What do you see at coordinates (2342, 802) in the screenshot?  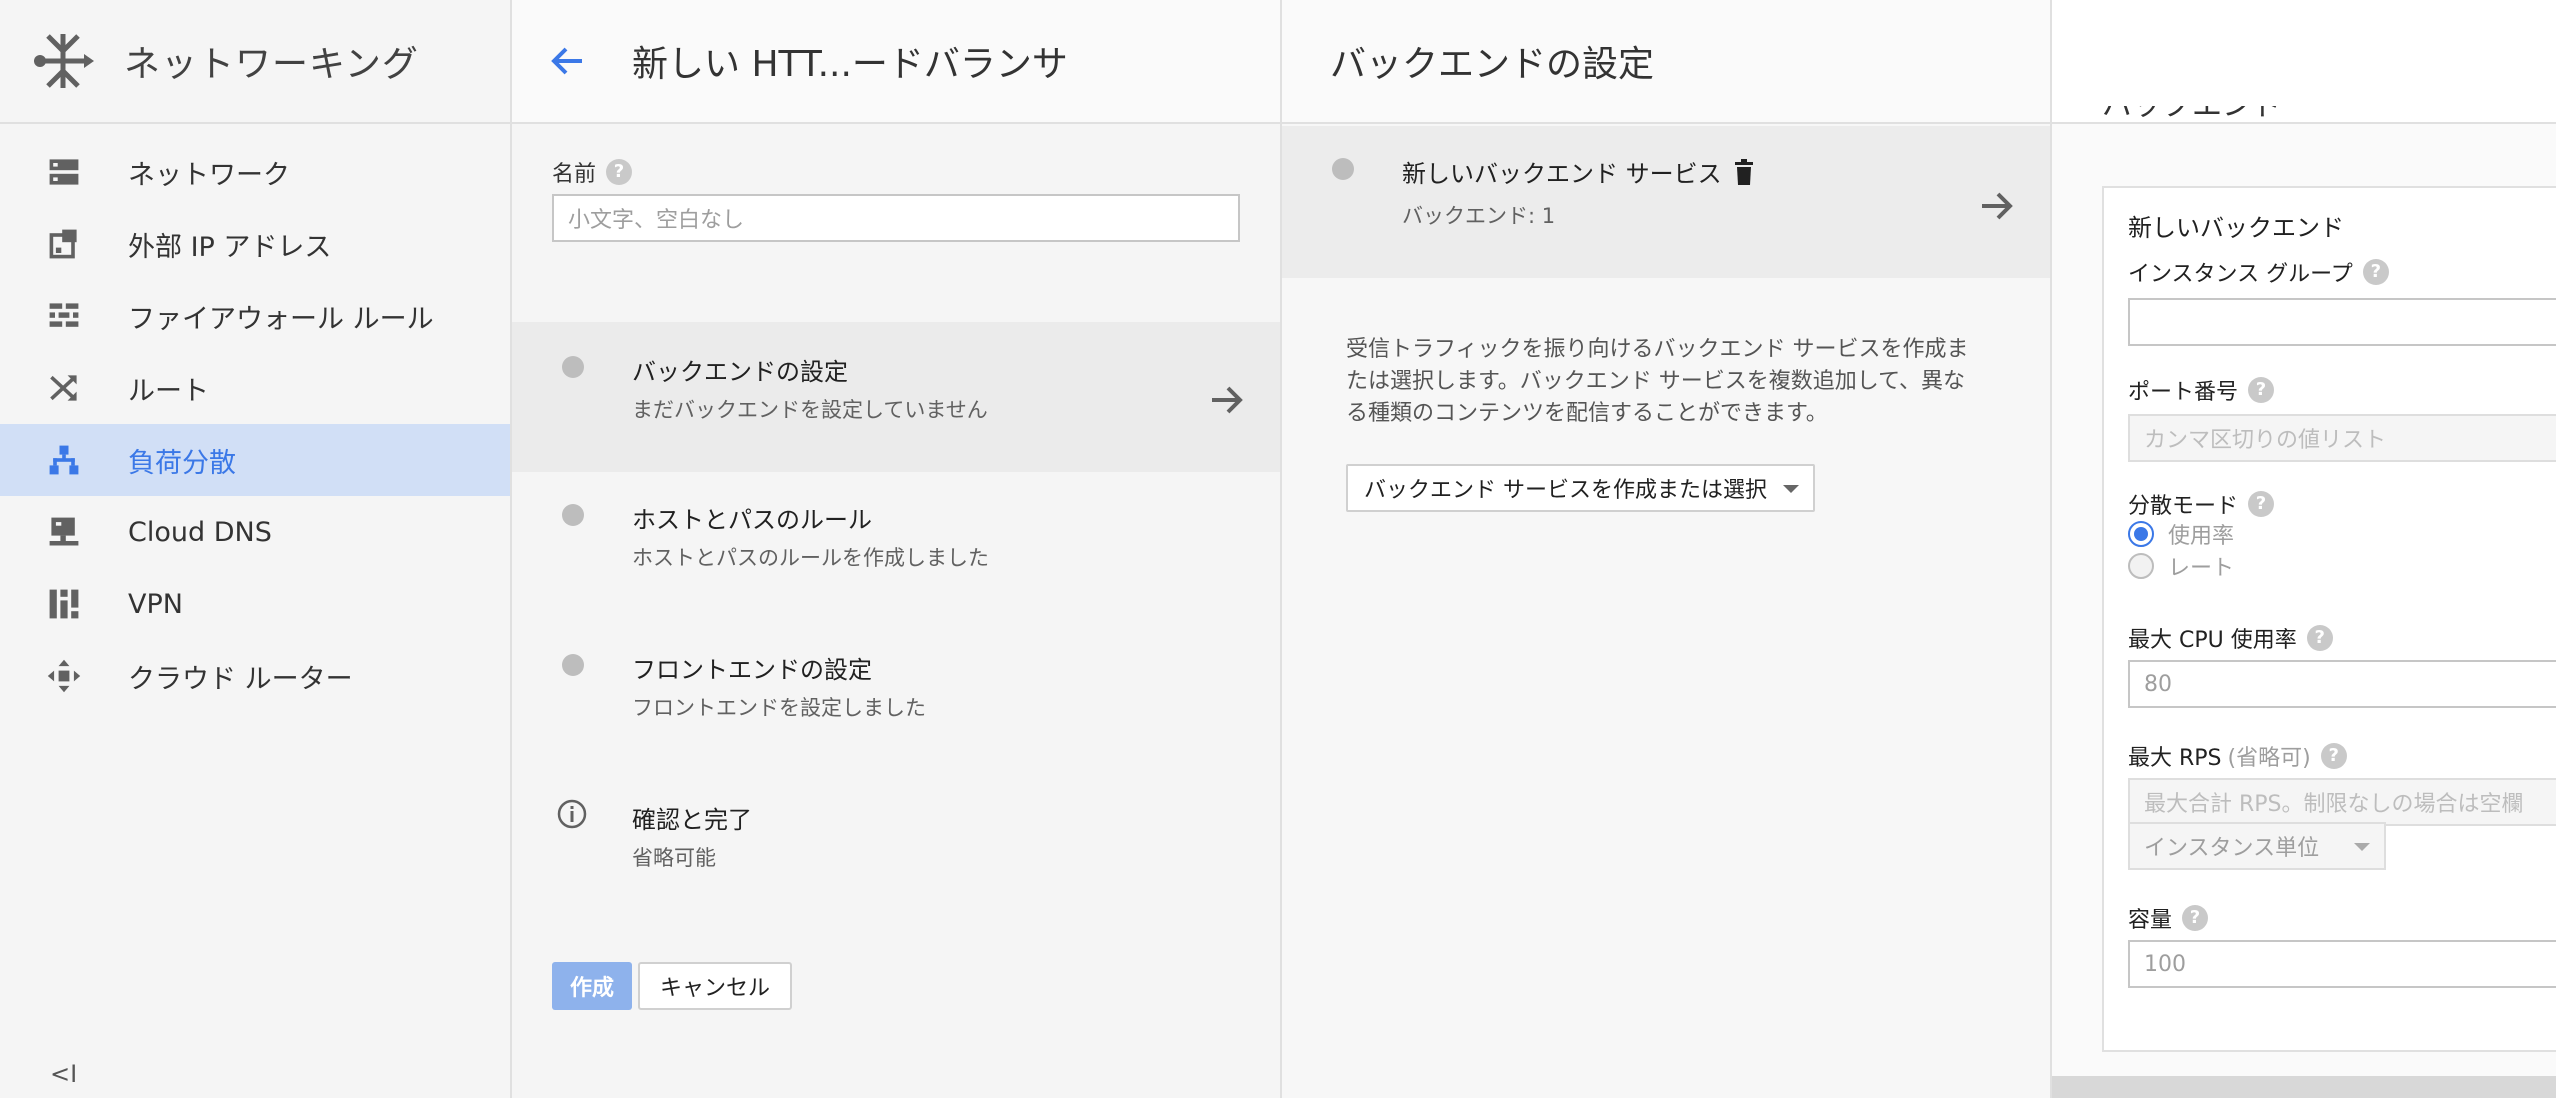 I see `max-rps-input: 最大合計 RPS。制限なしの場合は空欄` at bounding box center [2342, 802].